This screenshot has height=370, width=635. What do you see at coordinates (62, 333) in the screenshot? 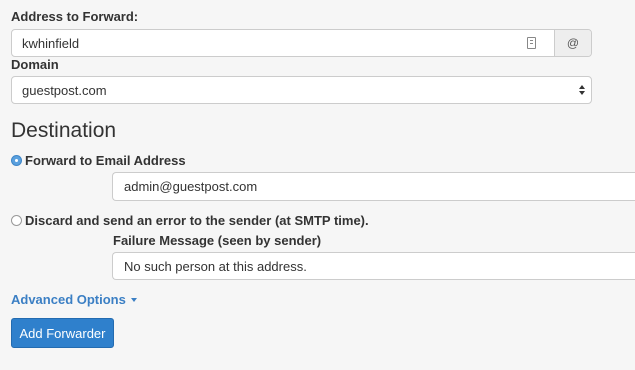
I see `add-forwarder-button: Add Forwarder` at bounding box center [62, 333].